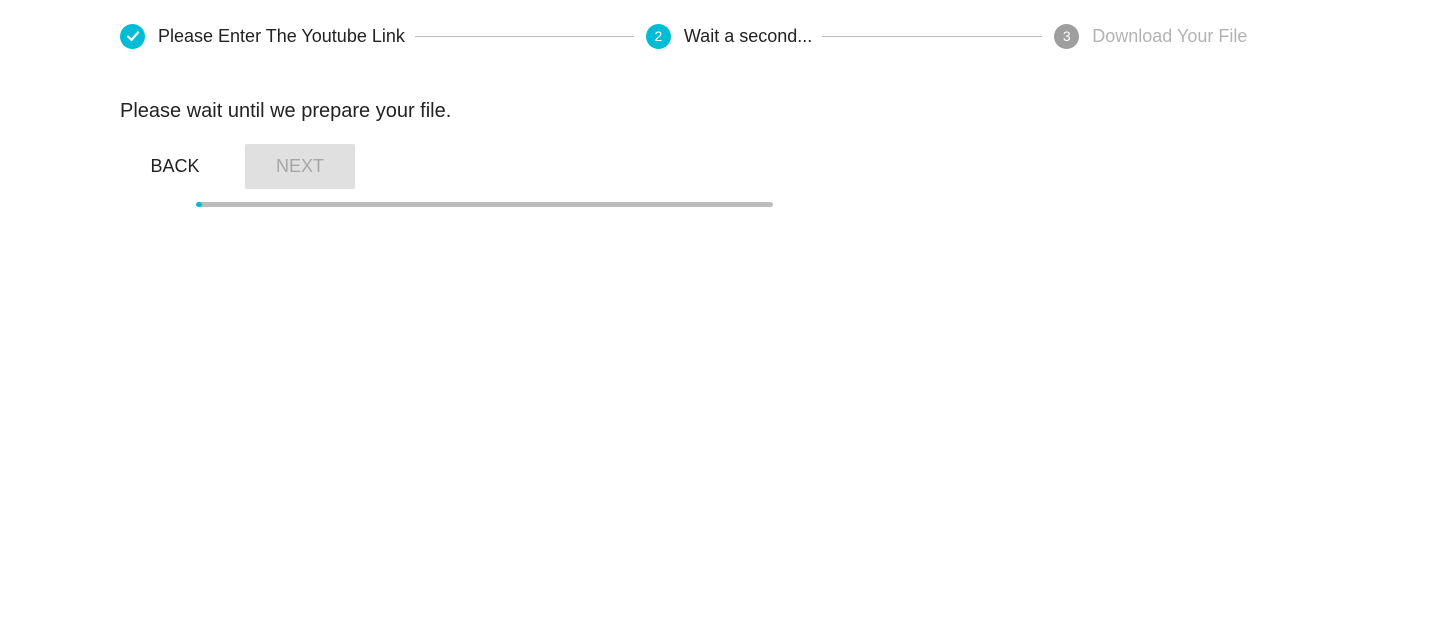 Image resolution: width=1434 pixels, height=621 pixels. I want to click on step-3-label: Download Your File, so click(1170, 35).